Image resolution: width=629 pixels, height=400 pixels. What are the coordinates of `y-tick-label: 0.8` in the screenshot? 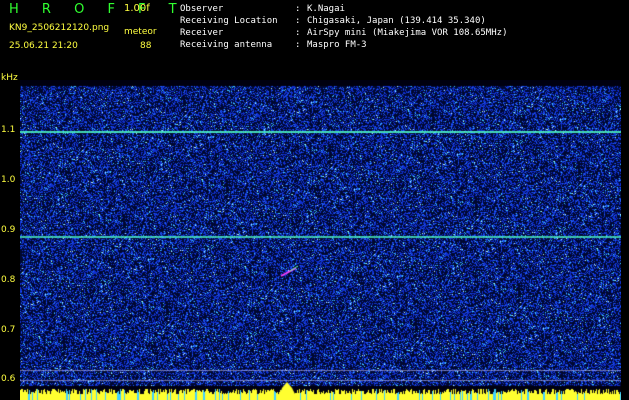 It's located at (8, 280).